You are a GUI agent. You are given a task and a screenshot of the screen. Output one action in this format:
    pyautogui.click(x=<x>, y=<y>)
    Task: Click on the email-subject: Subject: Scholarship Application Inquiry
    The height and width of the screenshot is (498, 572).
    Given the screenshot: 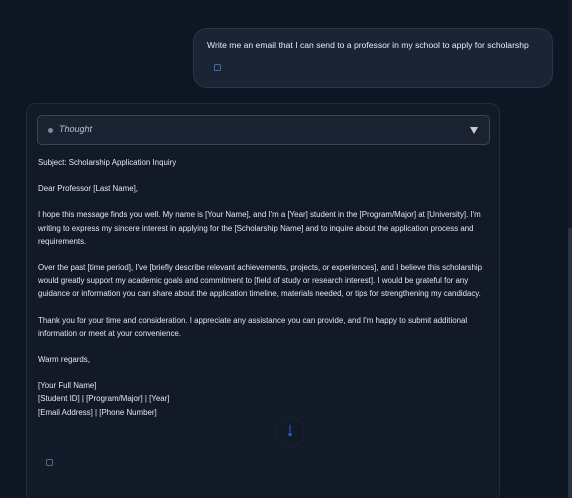 What is the action you would take?
    pyautogui.click(x=107, y=162)
    